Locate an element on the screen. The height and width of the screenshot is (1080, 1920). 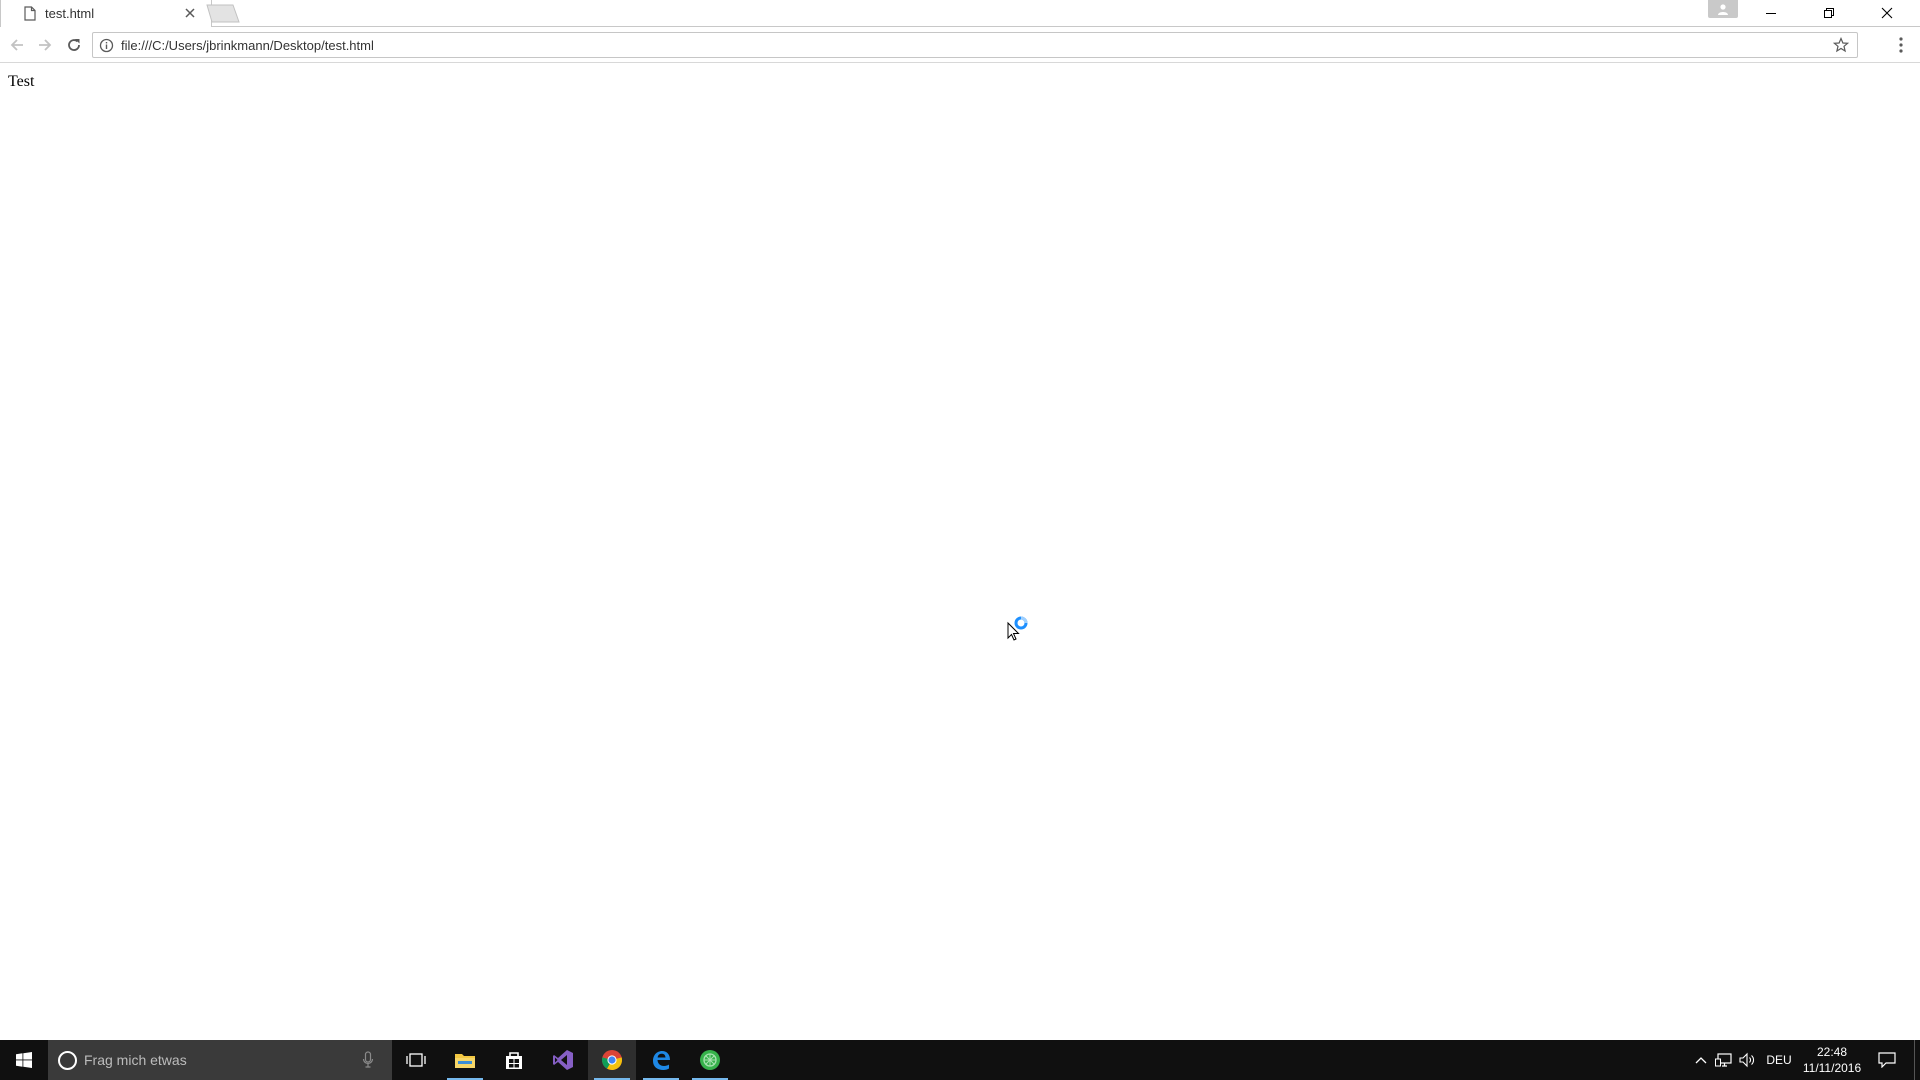
chevron-up-icon is located at coordinates (1701, 1060).